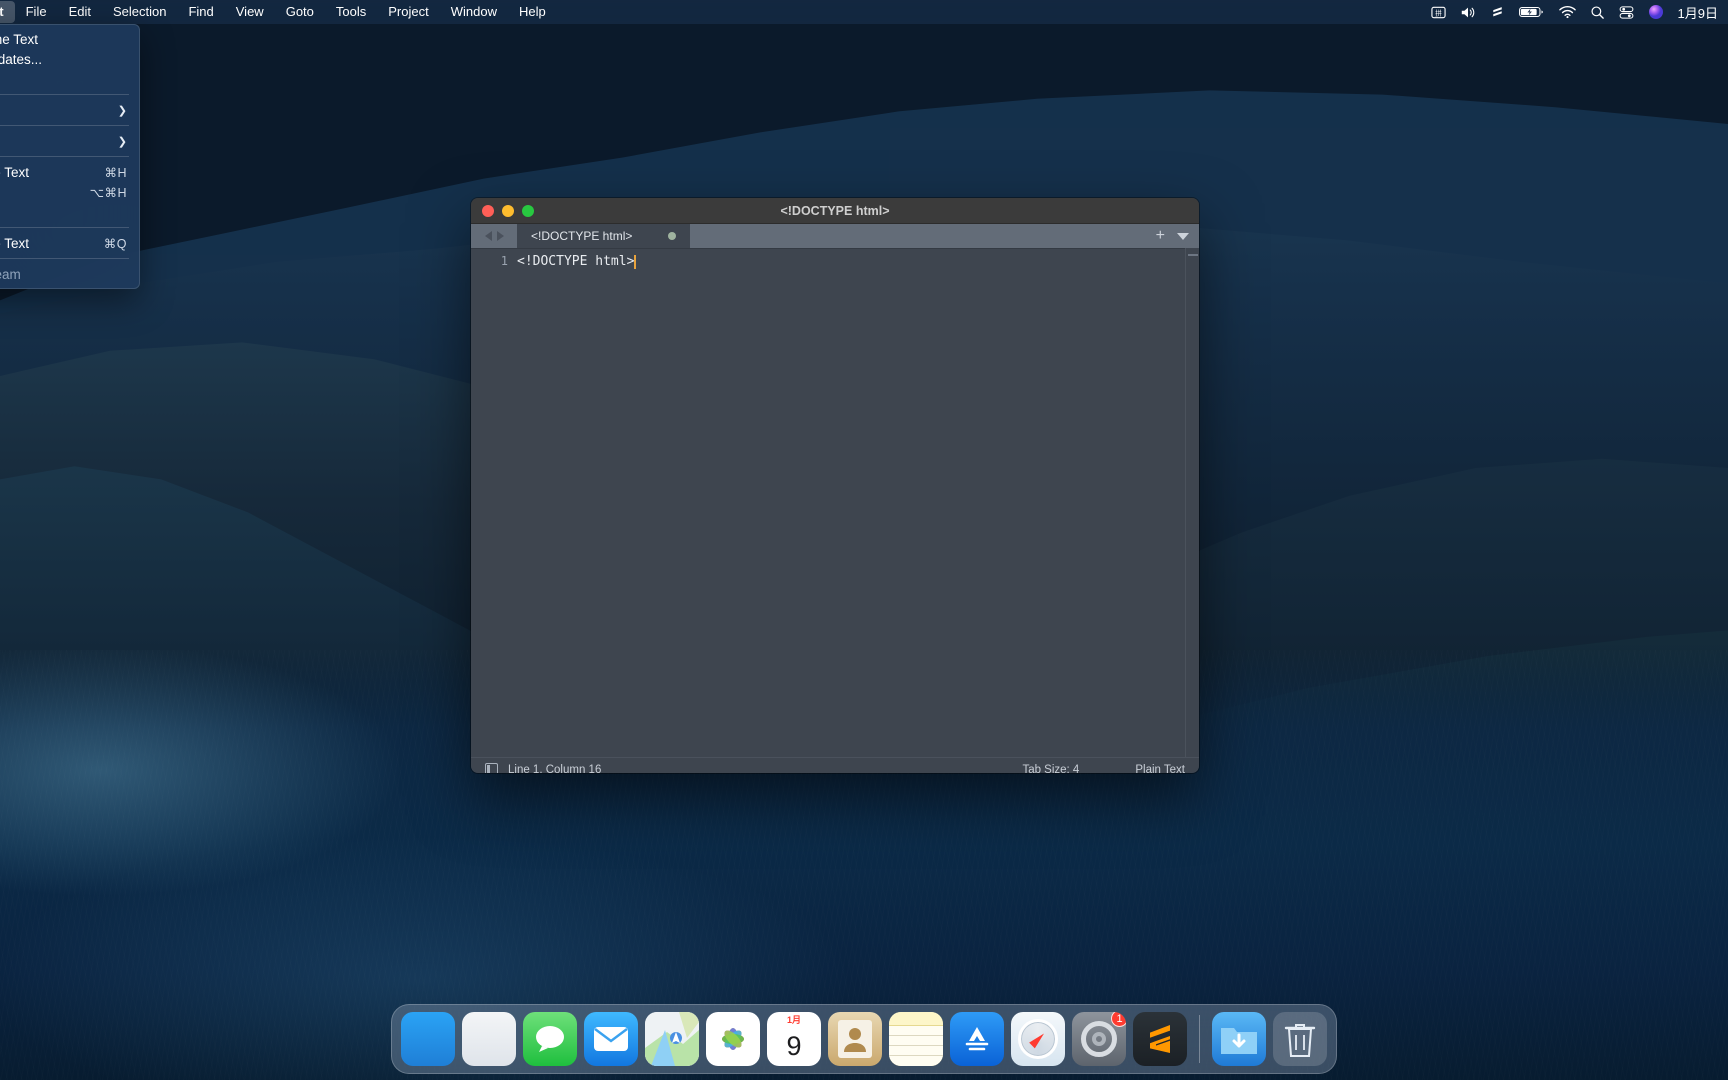 Image resolution: width=1728 pixels, height=1080 pixels. I want to click on close-button, so click(488, 210).